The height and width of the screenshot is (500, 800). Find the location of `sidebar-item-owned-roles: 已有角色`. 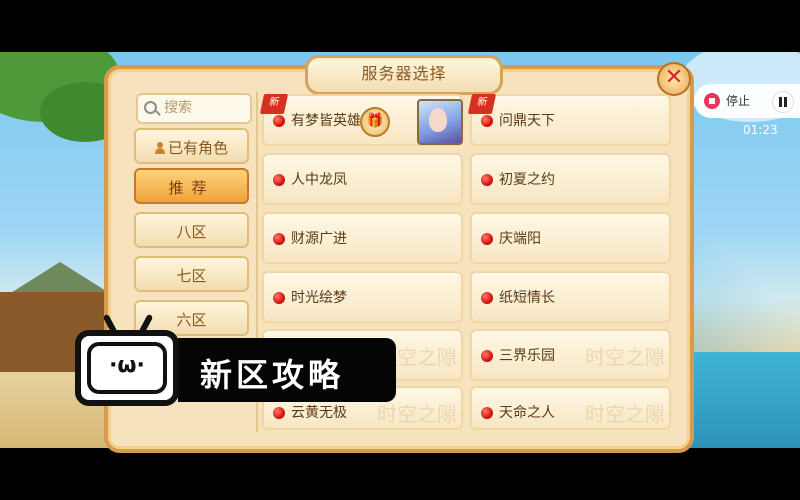

sidebar-item-owned-roles: 已有角色 is located at coordinates (191, 146).